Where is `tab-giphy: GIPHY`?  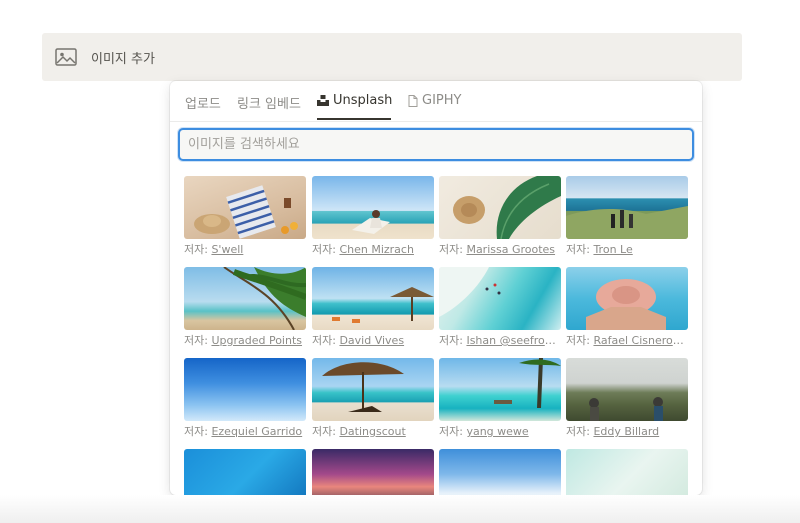 tab-giphy: GIPHY is located at coordinates (434, 100).